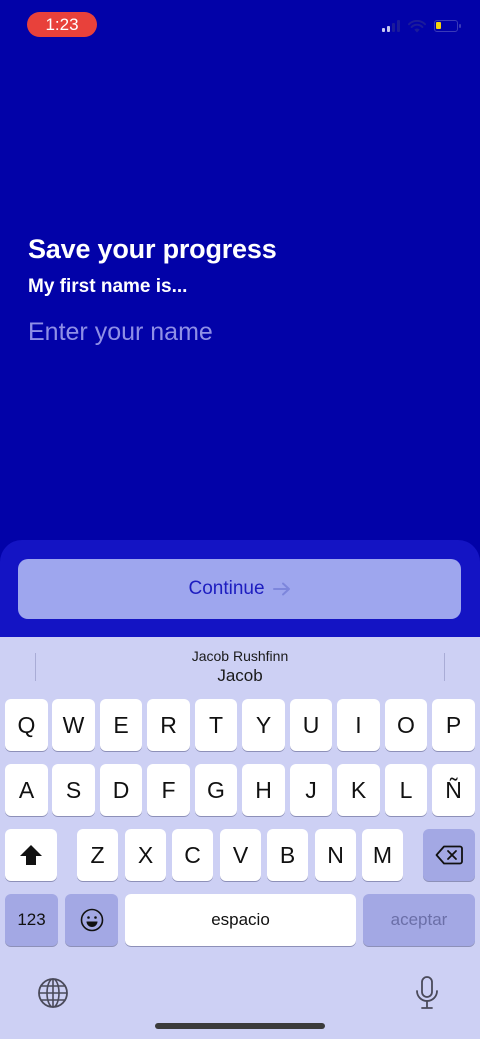 This screenshot has width=480, height=1039. What do you see at coordinates (216, 790) in the screenshot?
I see `key-g: G` at bounding box center [216, 790].